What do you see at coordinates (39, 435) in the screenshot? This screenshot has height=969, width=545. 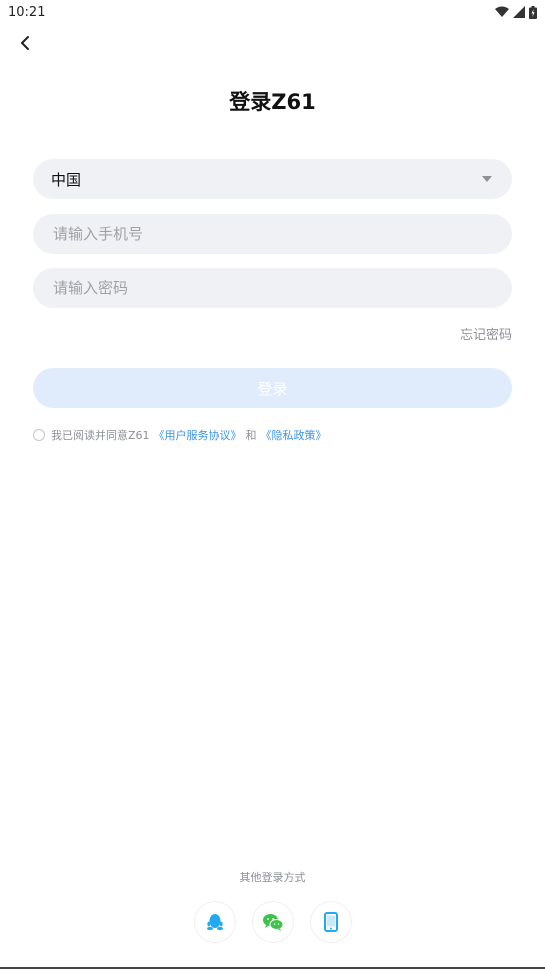 I see `agreement-checkbox` at bounding box center [39, 435].